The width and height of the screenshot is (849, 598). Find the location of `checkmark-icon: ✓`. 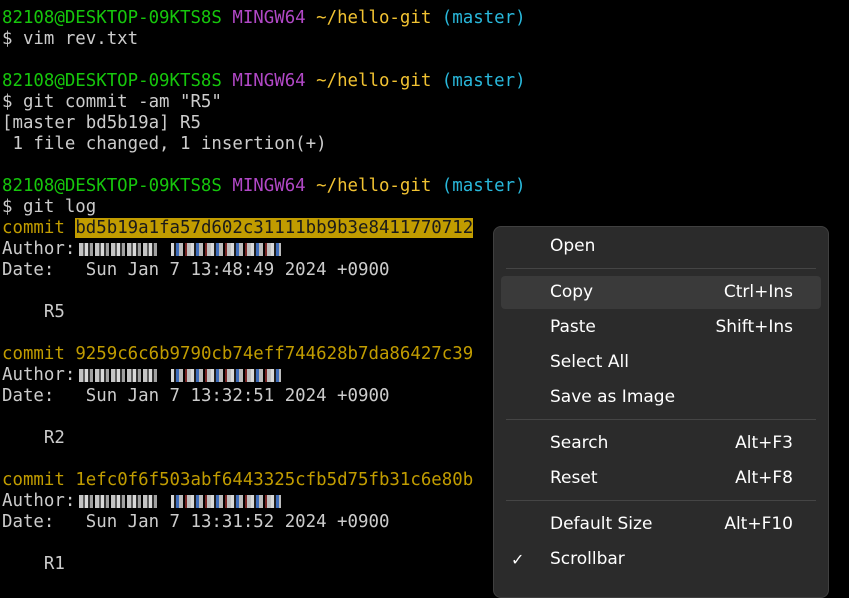

checkmark-icon: ✓ is located at coordinates (518, 559).